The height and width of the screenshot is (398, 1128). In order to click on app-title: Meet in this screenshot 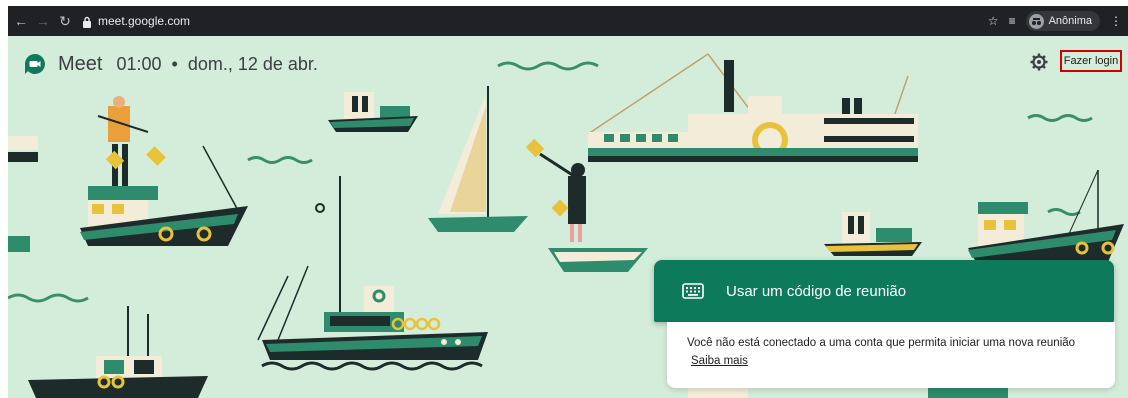, I will do `click(80, 63)`.